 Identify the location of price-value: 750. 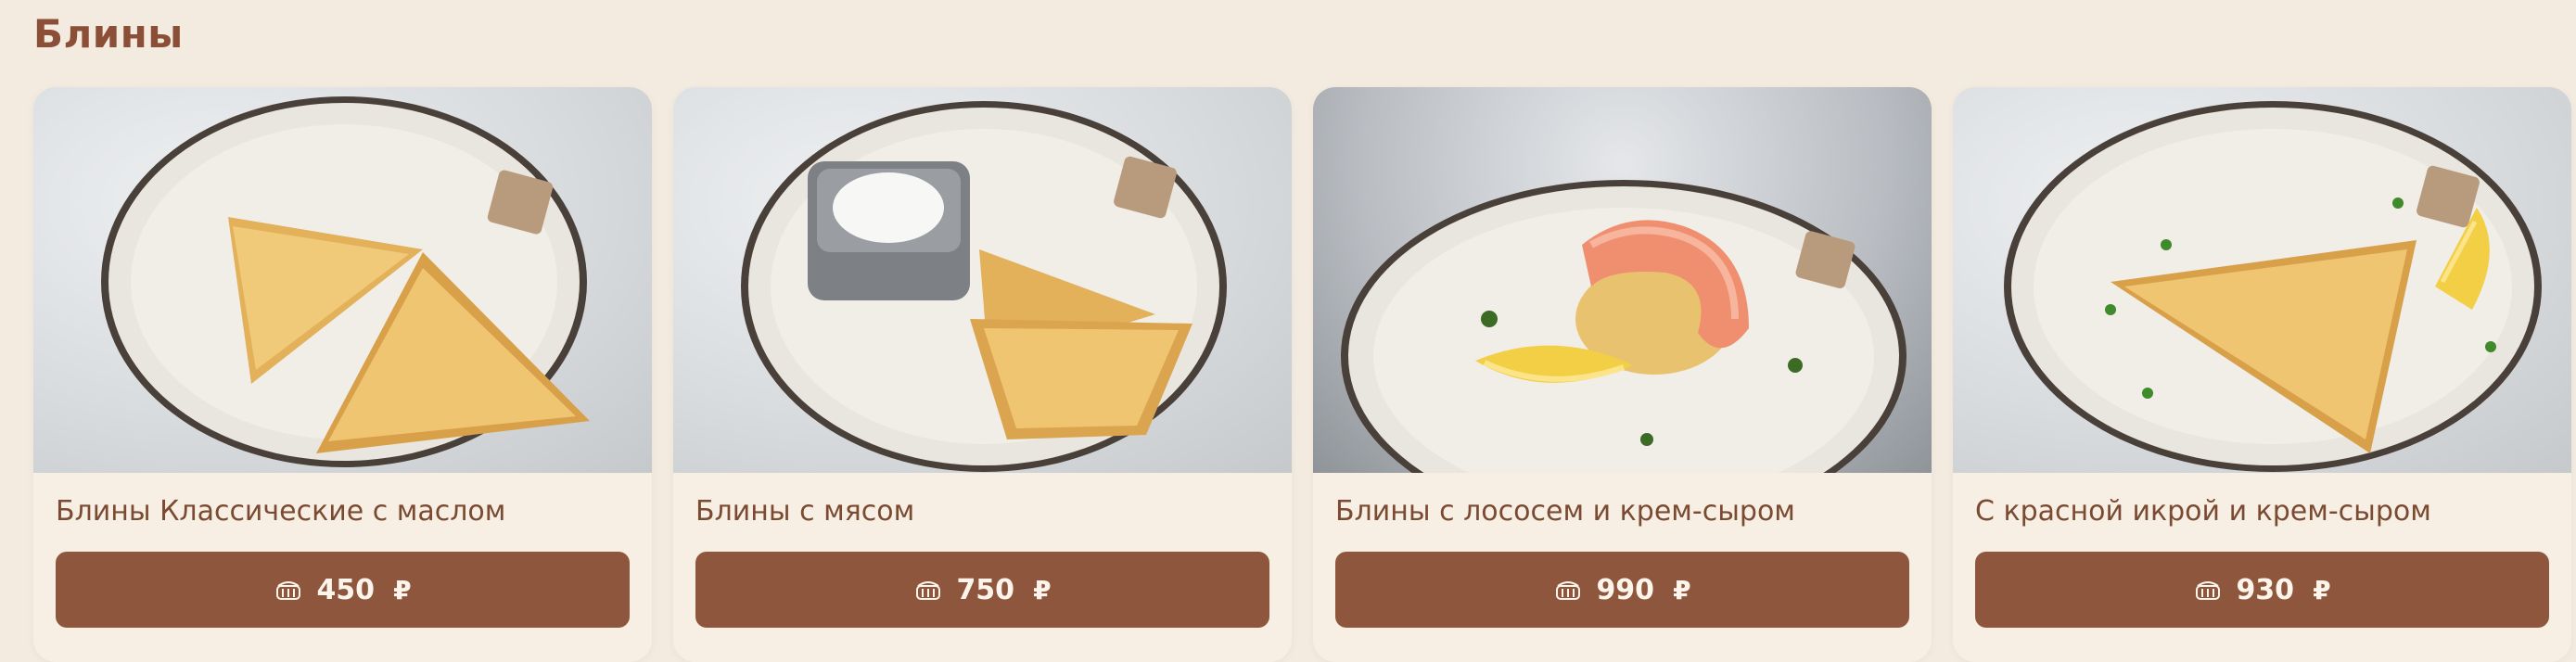
(985, 590).